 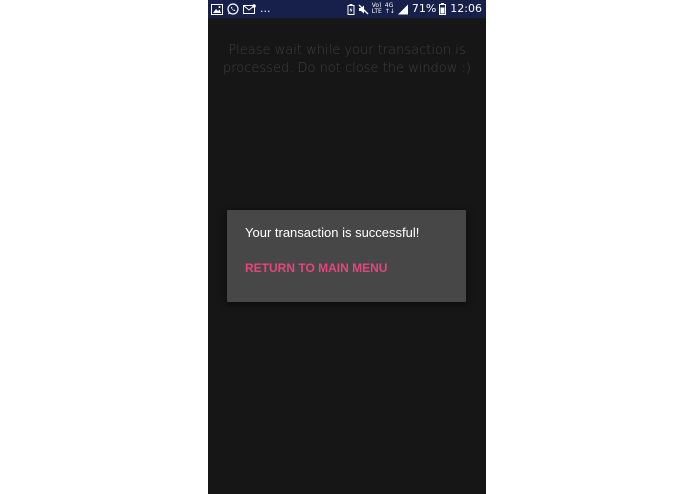 What do you see at coordinates (249, 9) in the screenshot?
I see `mail-icon` at bounding box center [249, 9].